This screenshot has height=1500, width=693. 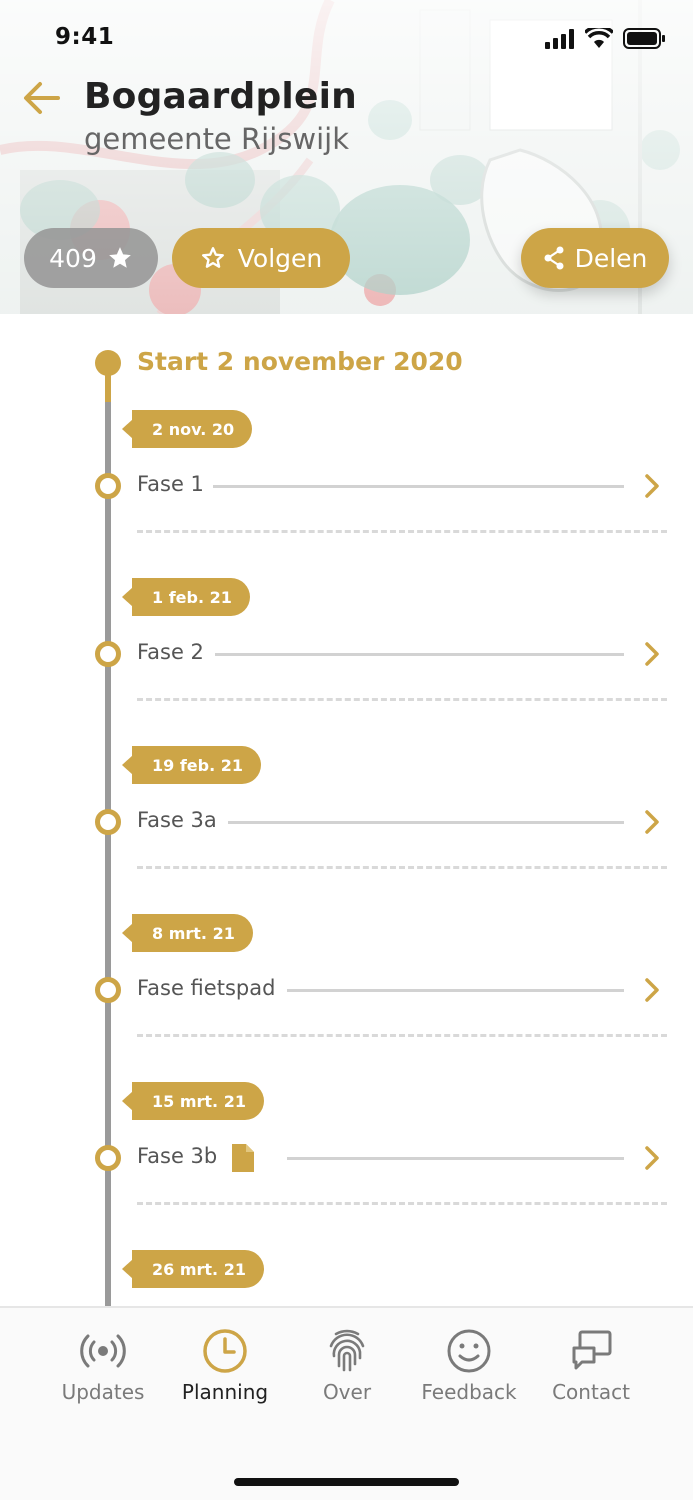 What do you see at coordinates (216, 139) in the screenshot?
I see `page-subtitle: gemeente Rijswijk` at bounding box center [216, 139].